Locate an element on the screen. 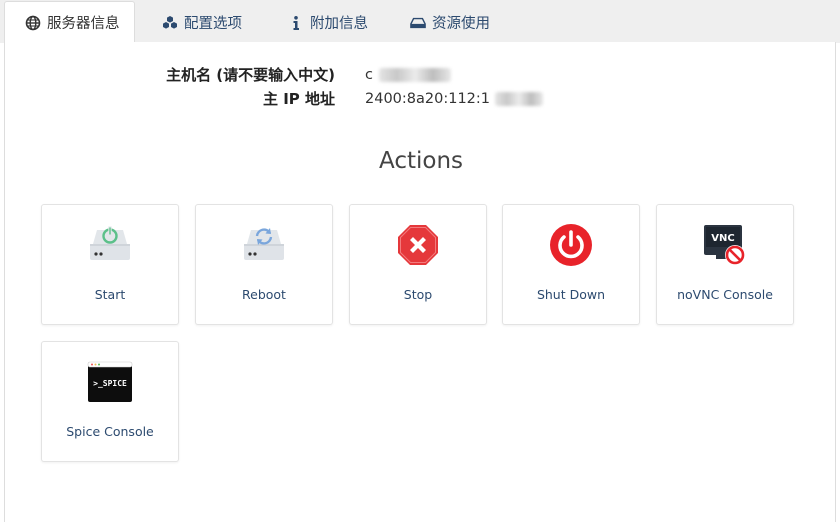 The height and width of the screenshot is (522, 840). stop-button: Stop is located at coordinates (418, 264).